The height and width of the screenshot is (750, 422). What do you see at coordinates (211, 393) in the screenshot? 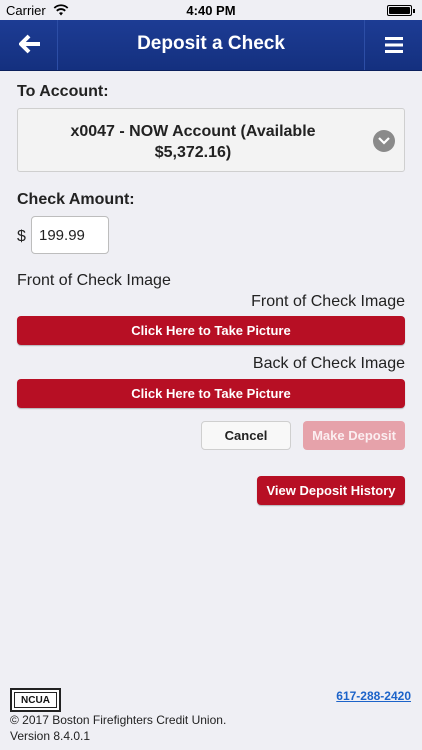
I see `back-take-picture-button: Click Here to Take Picture` at bounding box center [211, 393].